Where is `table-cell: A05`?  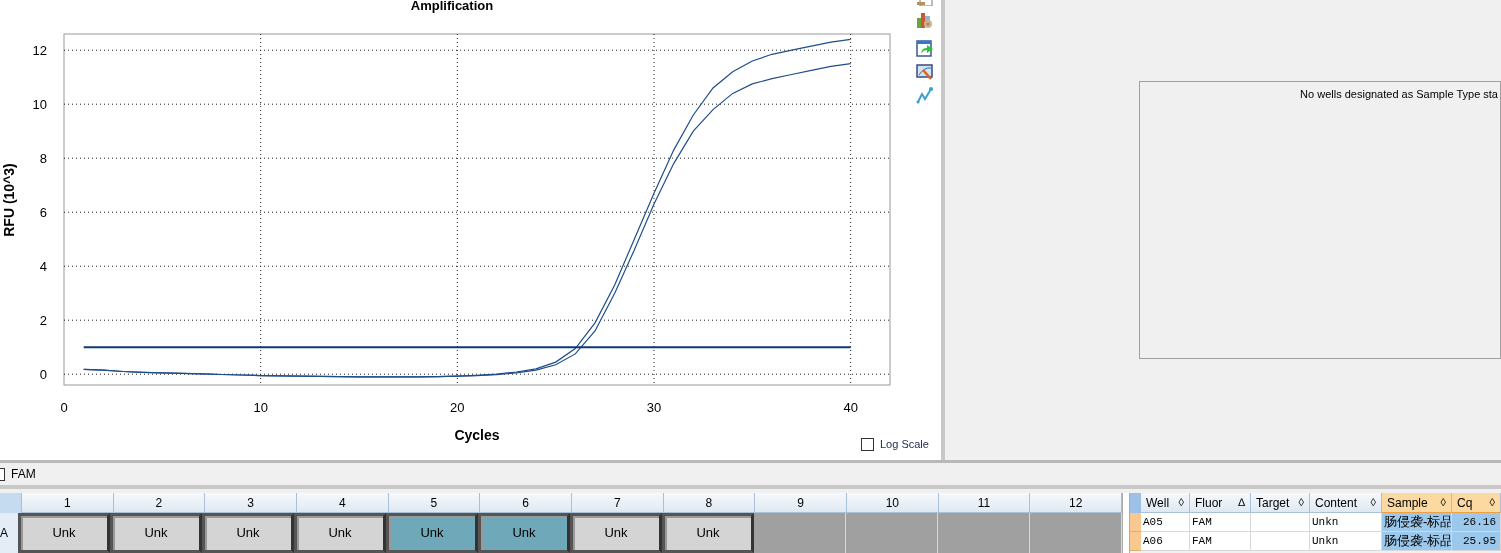
table-cell: A05 is located at coordinates (1165, 522).